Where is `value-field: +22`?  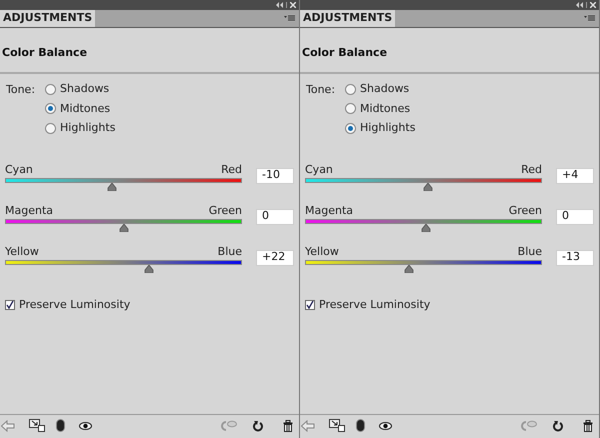 value-field: +22 is located at coordinates (275, 258).